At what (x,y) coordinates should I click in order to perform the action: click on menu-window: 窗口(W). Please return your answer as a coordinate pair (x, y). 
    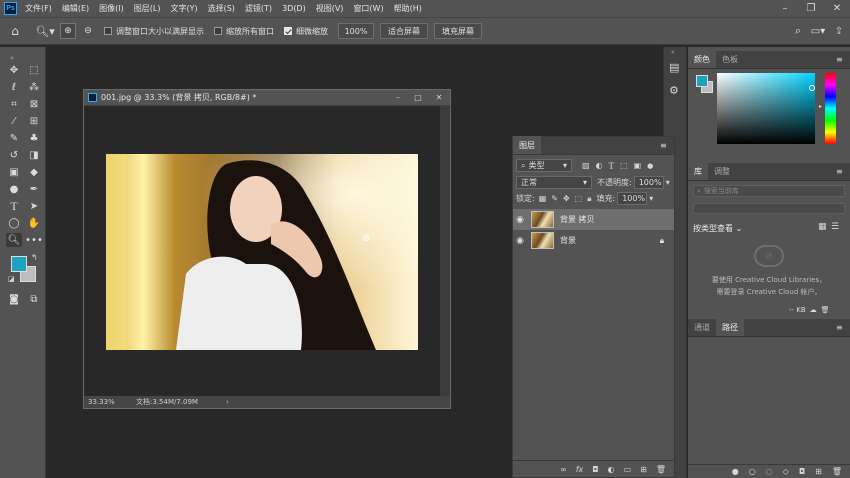
    Looking at the image, I should click on (368, 8).